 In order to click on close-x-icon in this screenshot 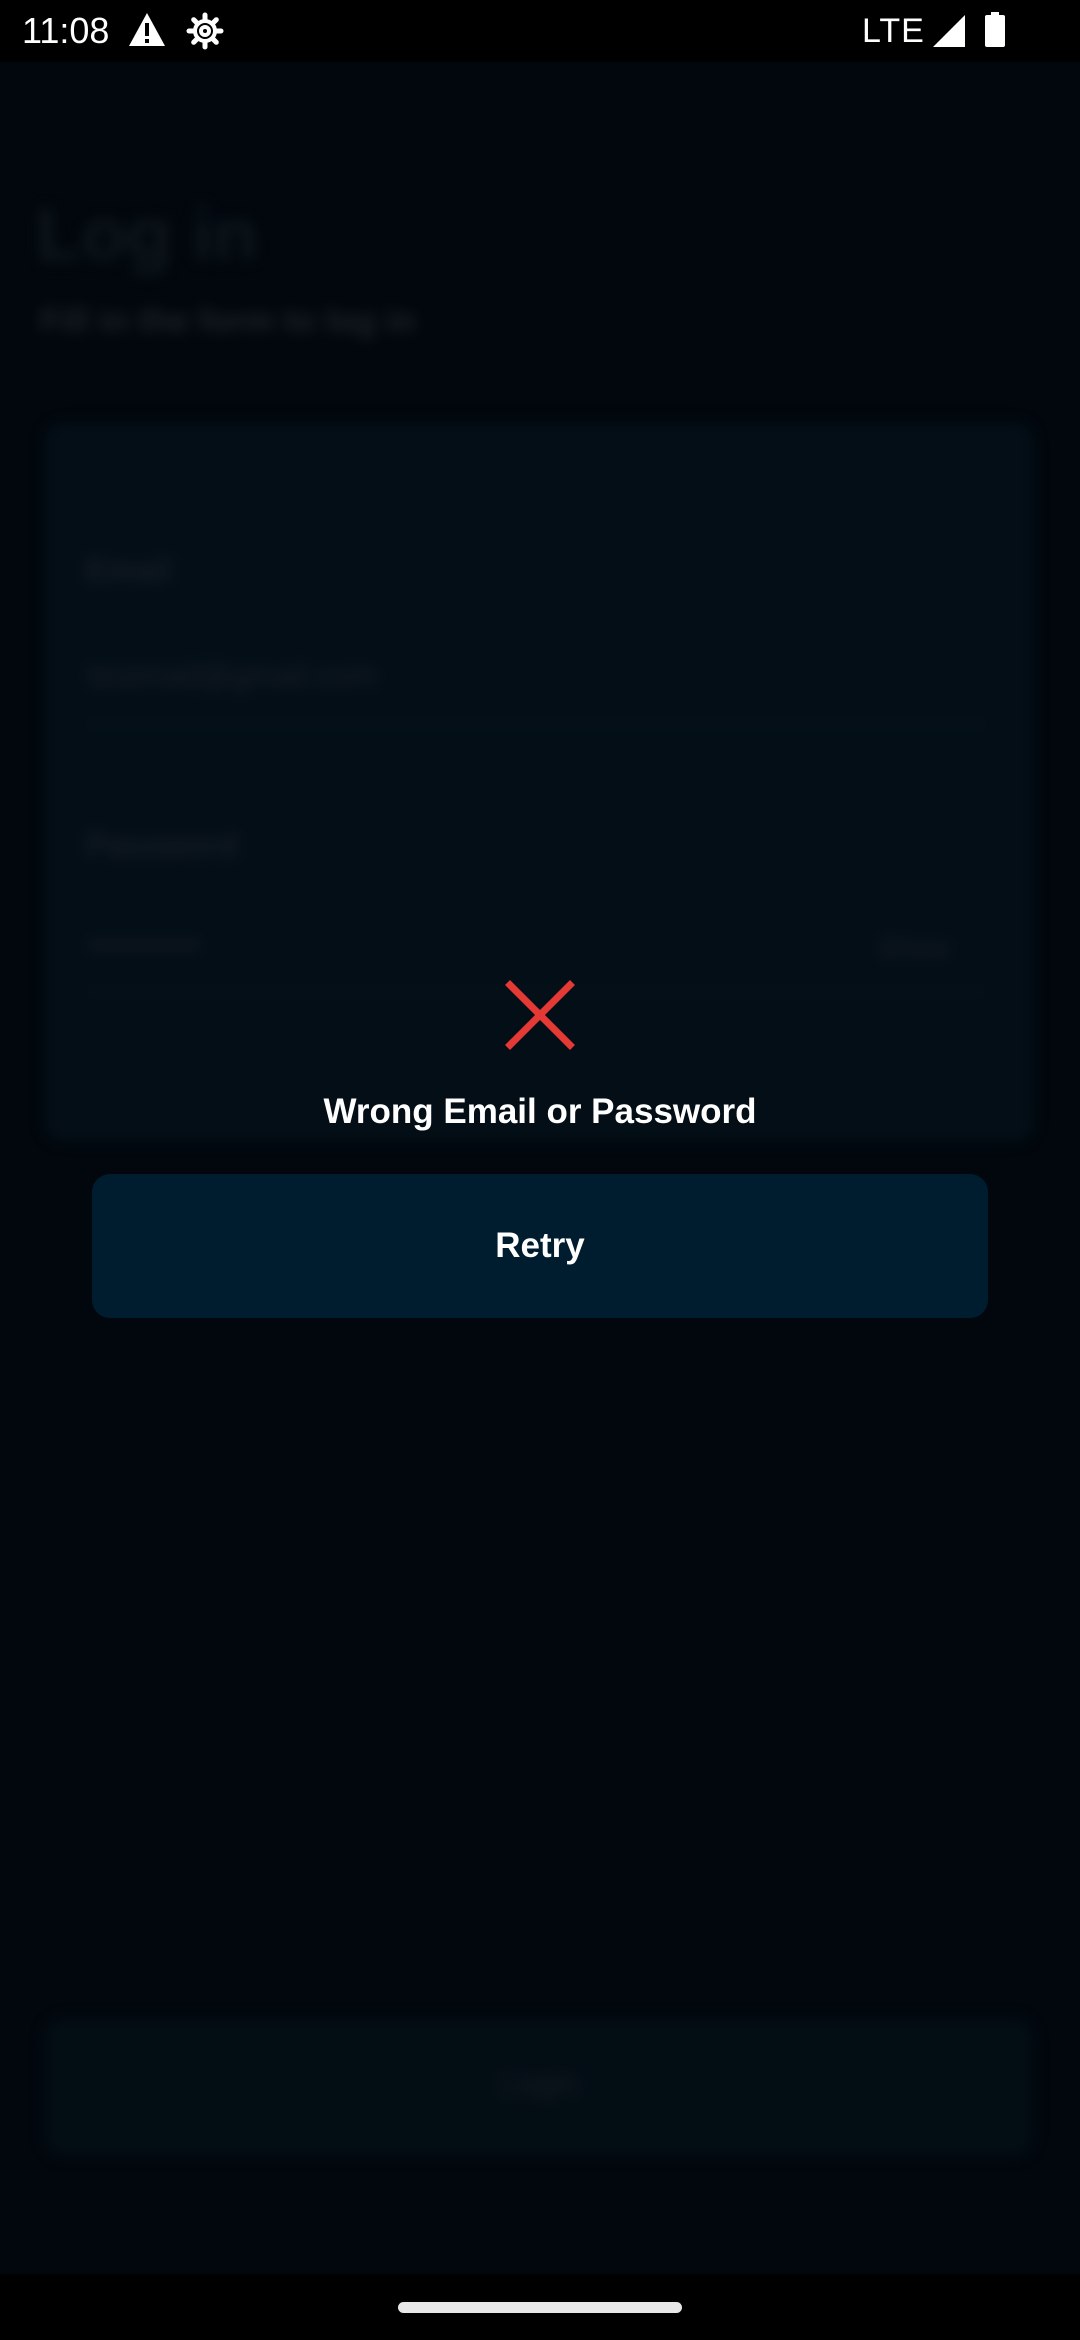, I will do `click(540, 1015)`.